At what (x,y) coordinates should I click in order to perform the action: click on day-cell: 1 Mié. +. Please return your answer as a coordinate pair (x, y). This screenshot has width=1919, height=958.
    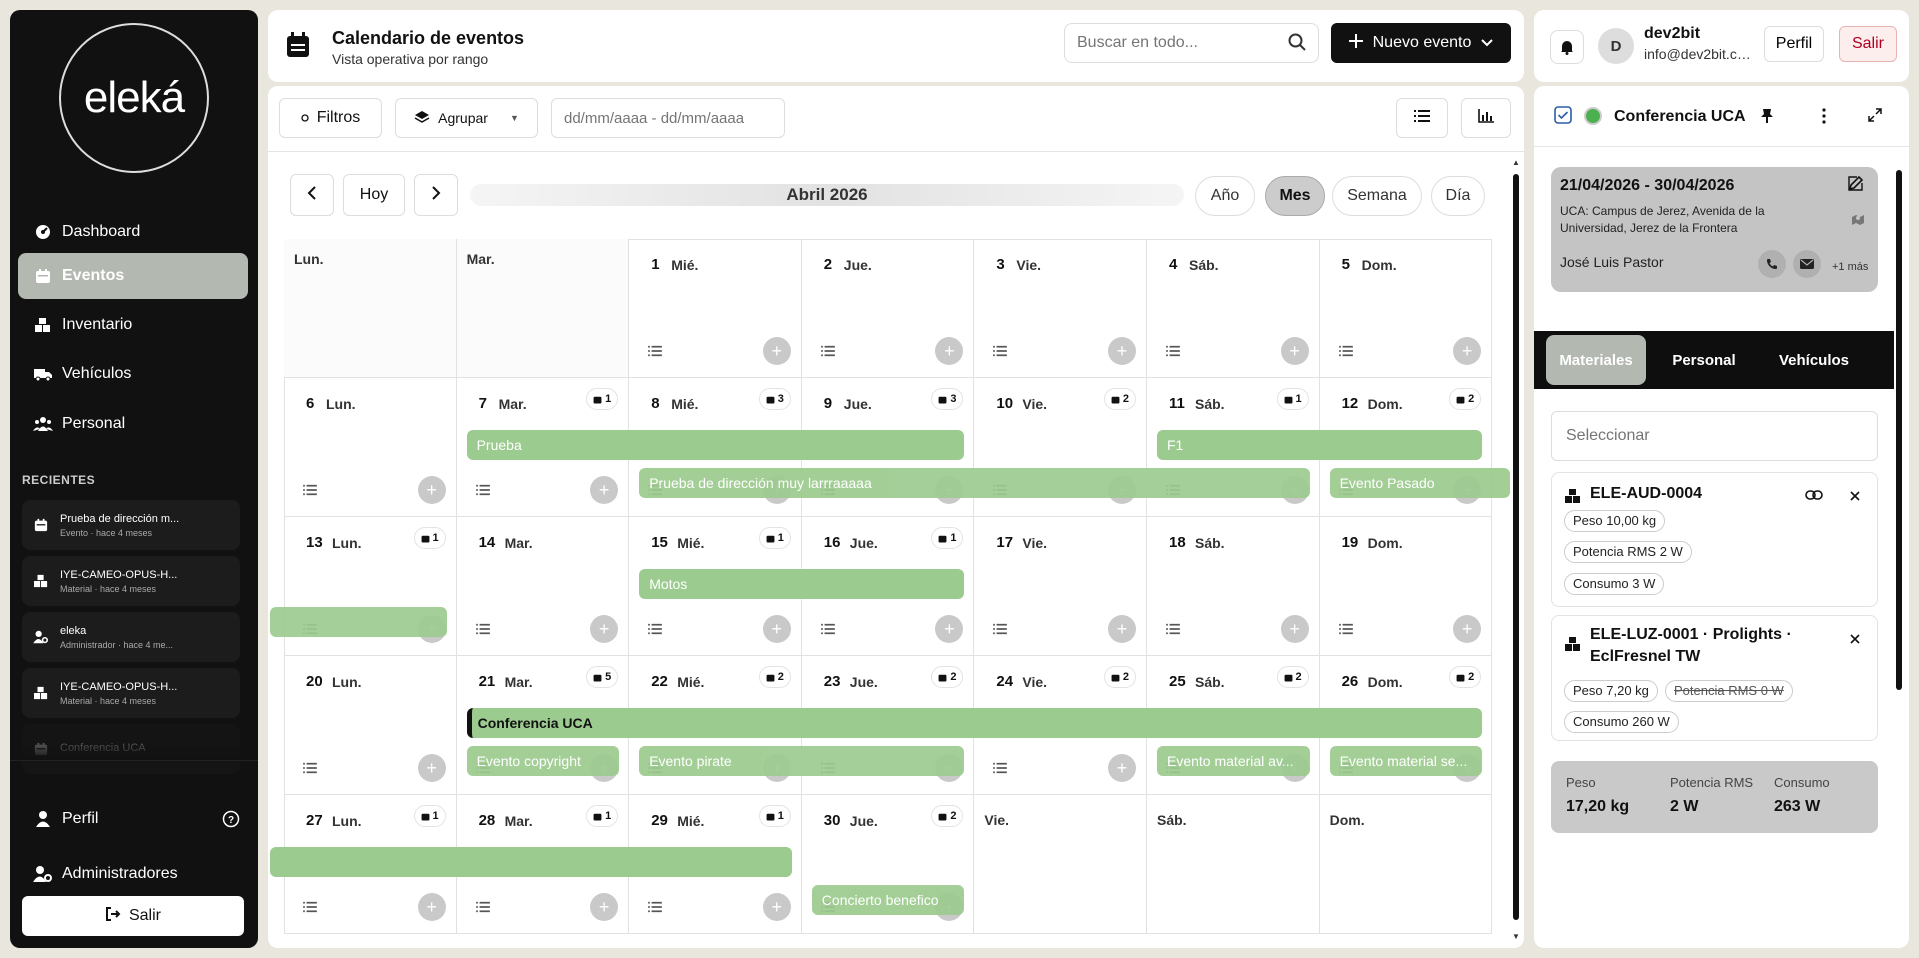
    Looking at the image, I should click on (715, 308).